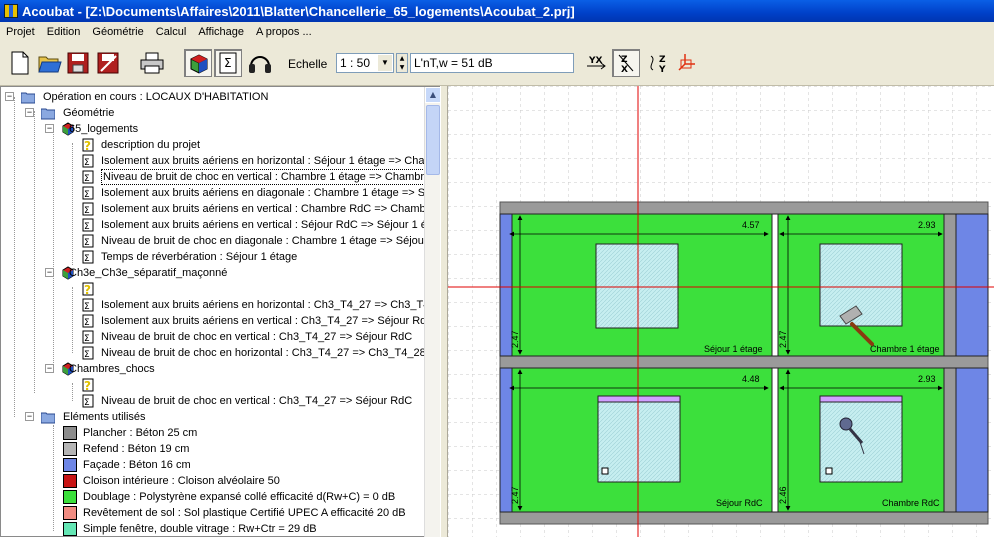 The image size is (994, 537). Describe the element at coordinates (751, 225) in the screenshot. I see `dim-width-sejour-1: 4.57` at that location.